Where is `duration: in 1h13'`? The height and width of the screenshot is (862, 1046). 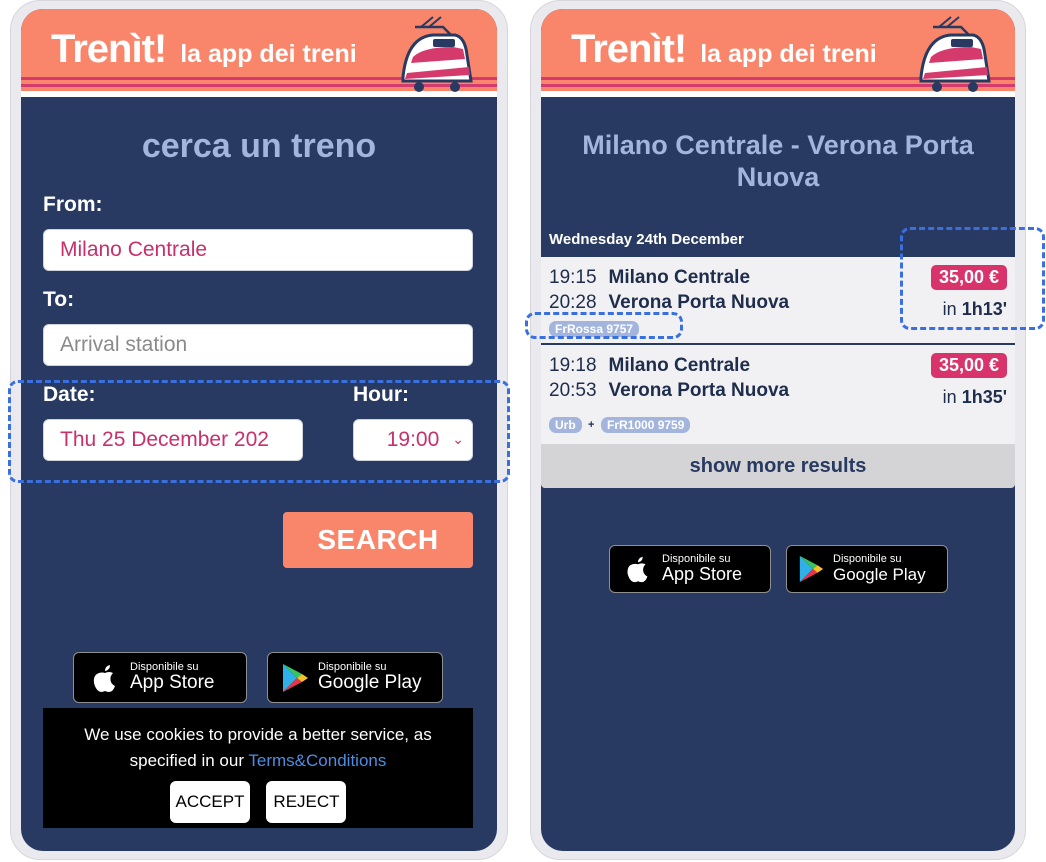
duration: in 1h13' is located at coordinates (975, 309).